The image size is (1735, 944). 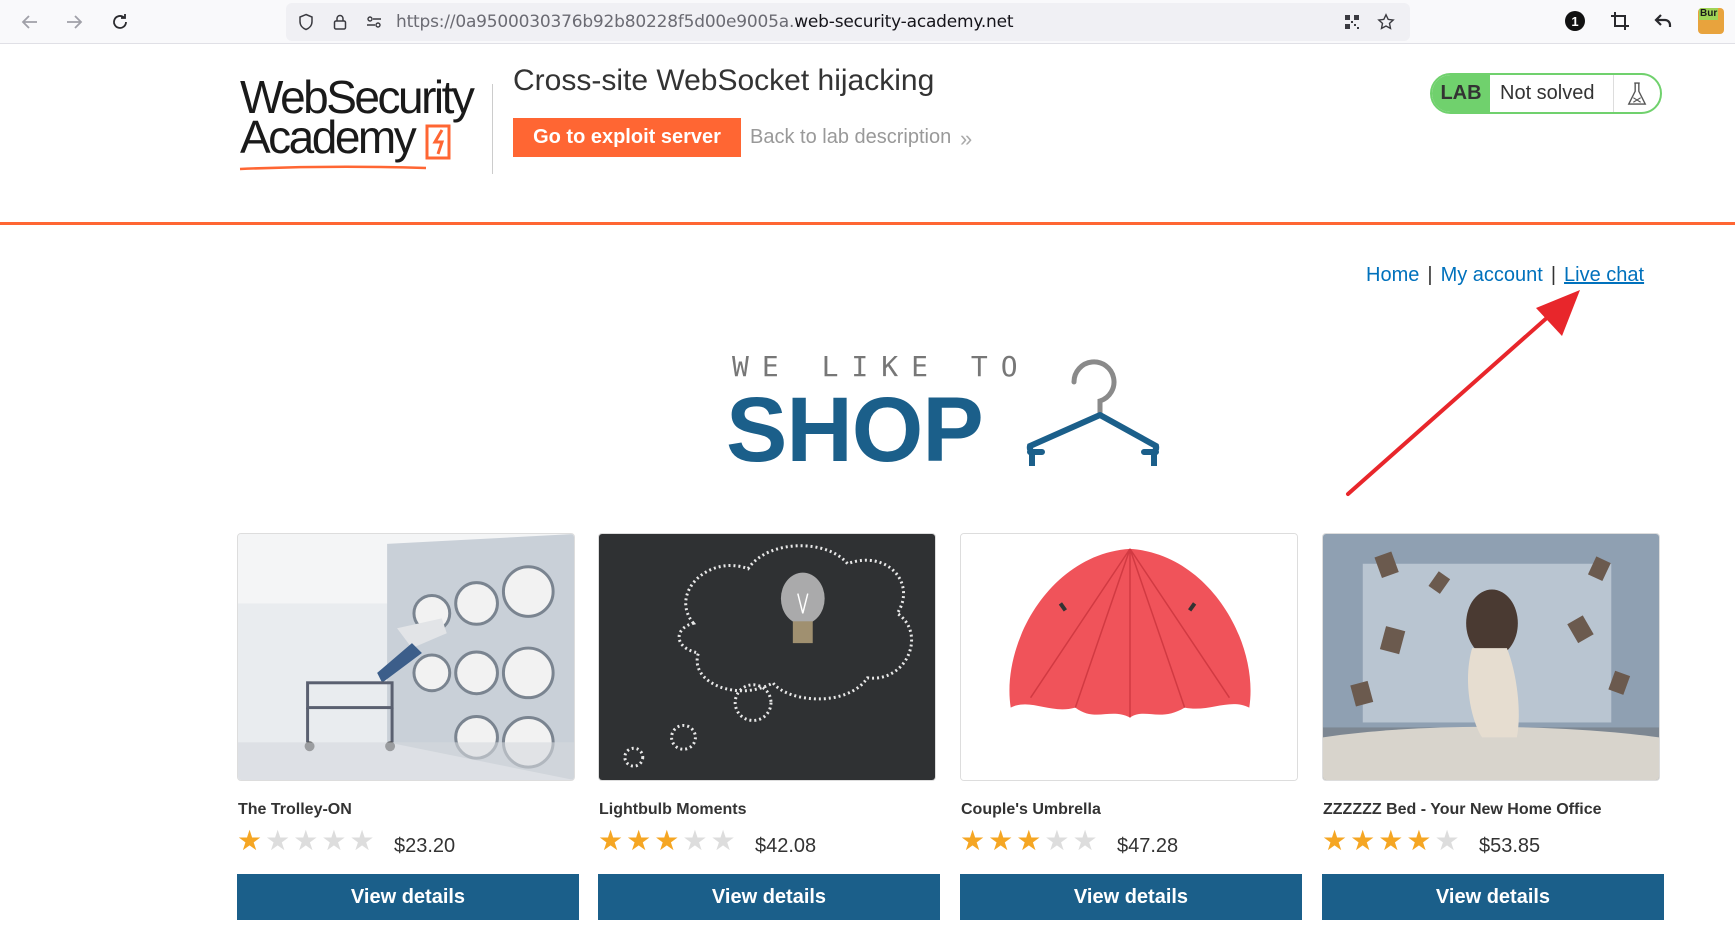 What do you see at coordinates (673, 809) in the screenshot?
I see `product-name: Lightbulb Moments` at bounding box center [673, 809].